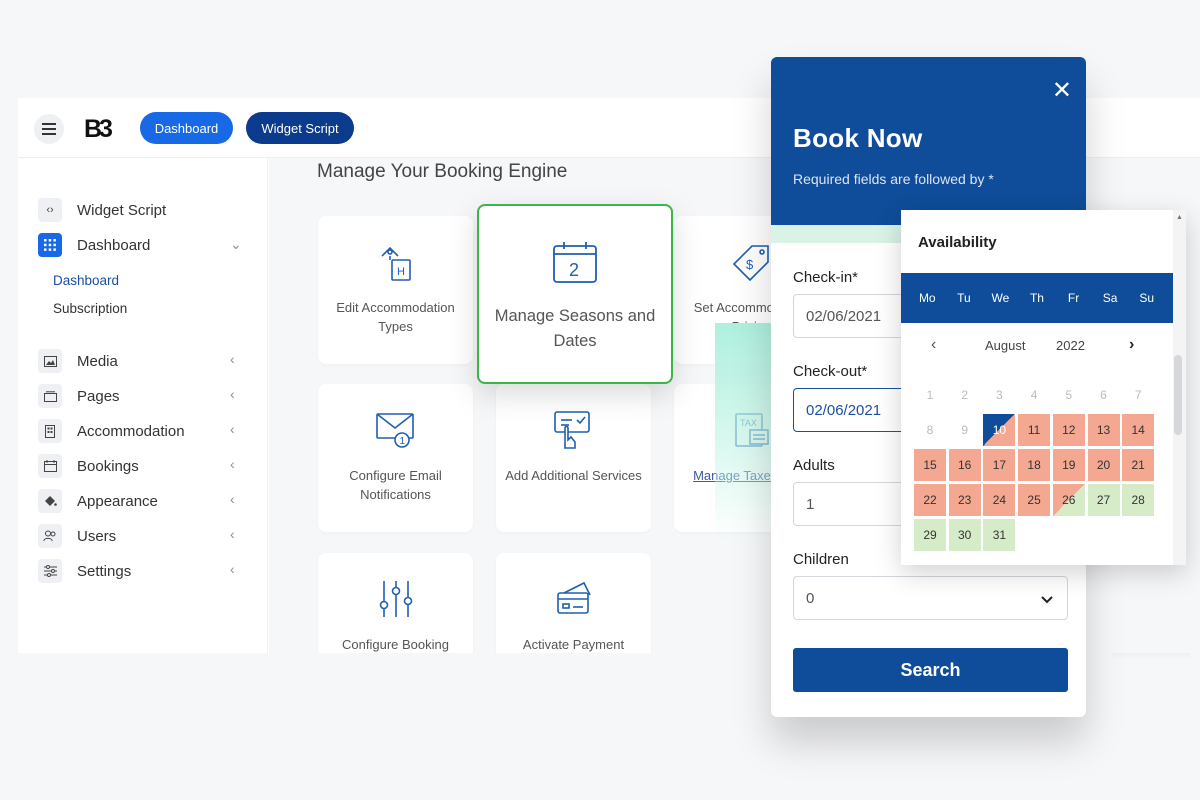 The image size is (1200, 800). Describe the element at coordinates (104, 571) in the screenshot. I see `sidebar-item-label: Settings` at that location.